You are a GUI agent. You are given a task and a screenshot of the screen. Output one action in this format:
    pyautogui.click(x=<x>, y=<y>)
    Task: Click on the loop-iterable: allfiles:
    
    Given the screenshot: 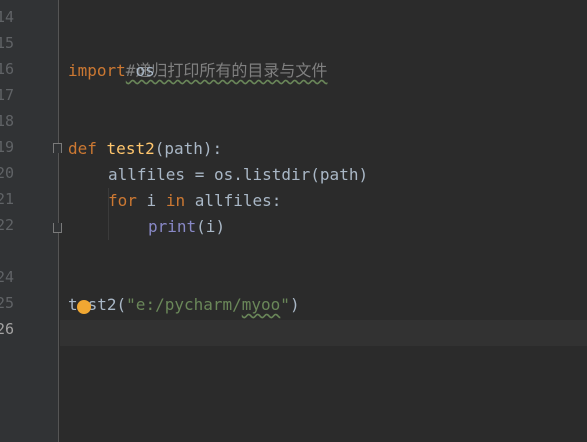 What is the action you would take?
    pyautogui.click(x=233, y=200)
    